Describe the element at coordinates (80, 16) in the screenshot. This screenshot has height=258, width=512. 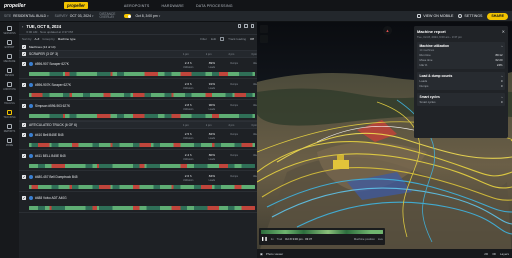
I see `survey-select: OCT 03, 2024` at that location.